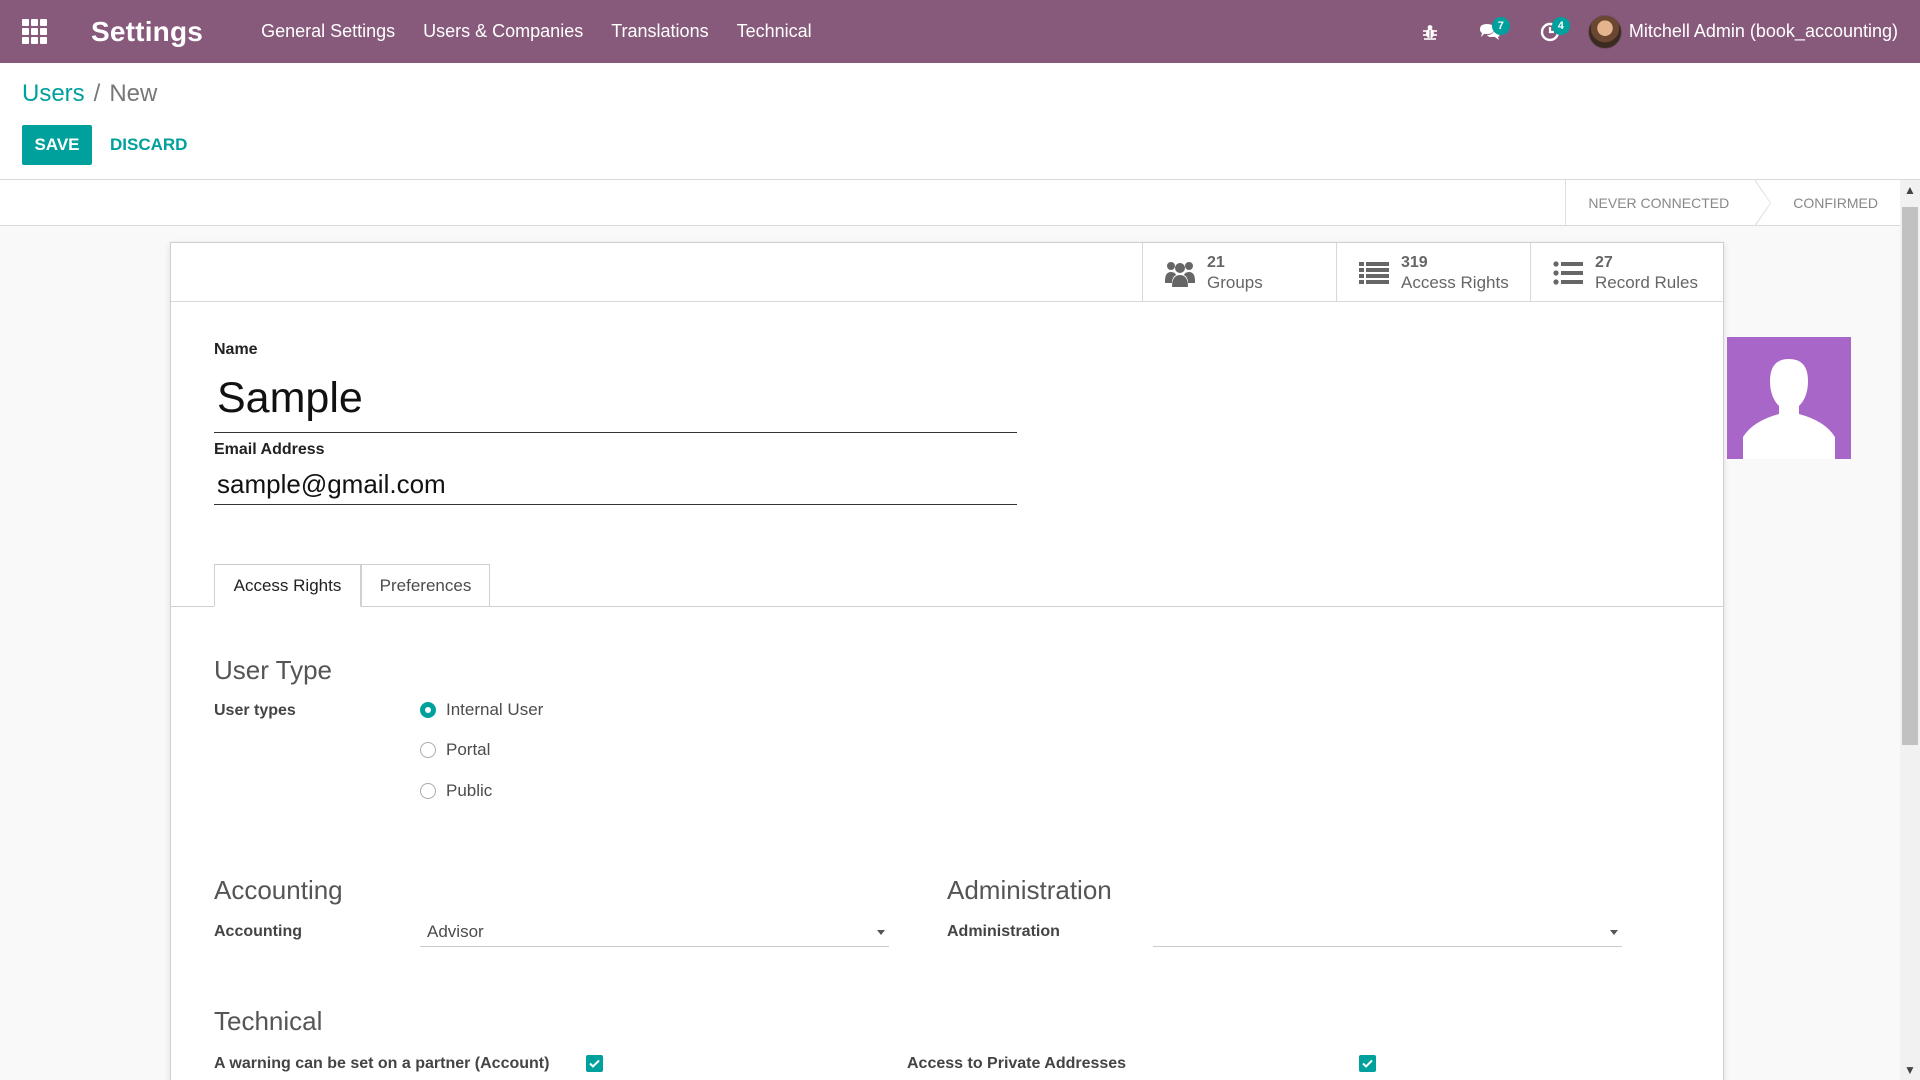 The height and width of the screenshot is (1080, 1920). Describe the element at coordinates (1387, 932) in the screenshot. I see `administration-select` at that location.